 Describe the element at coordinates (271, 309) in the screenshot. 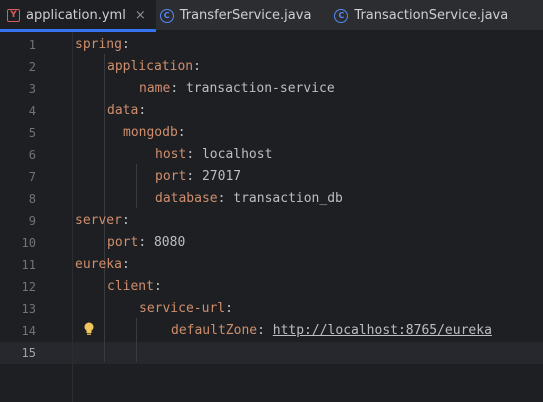

I see `code-line: 13 service-url:` at that location.